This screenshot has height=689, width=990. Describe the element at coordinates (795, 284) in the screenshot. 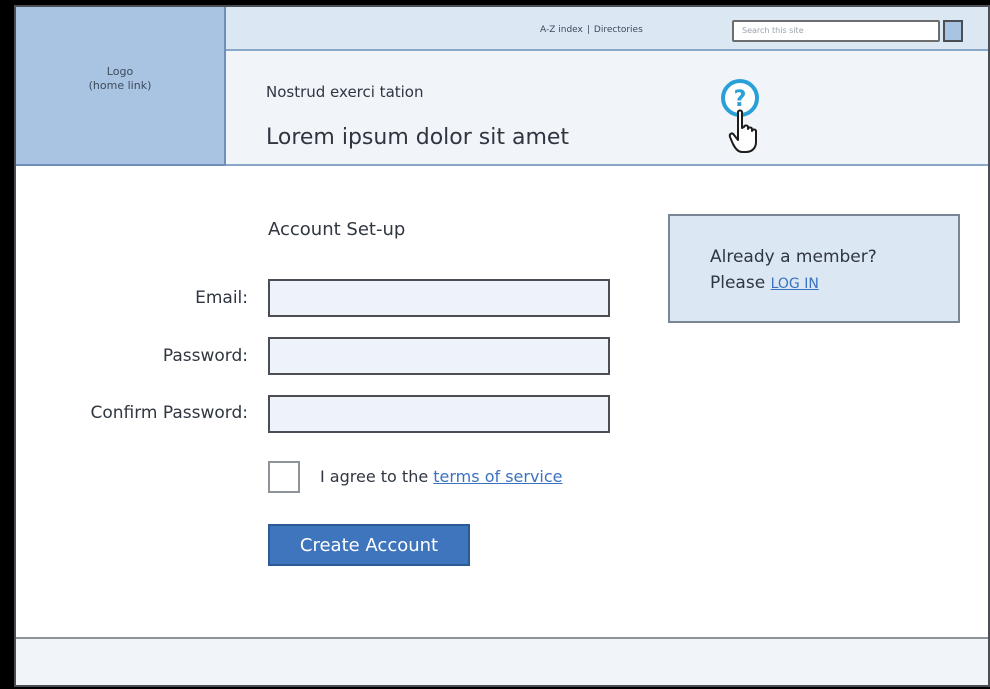

I see `login-link: LOG IN` at that location.